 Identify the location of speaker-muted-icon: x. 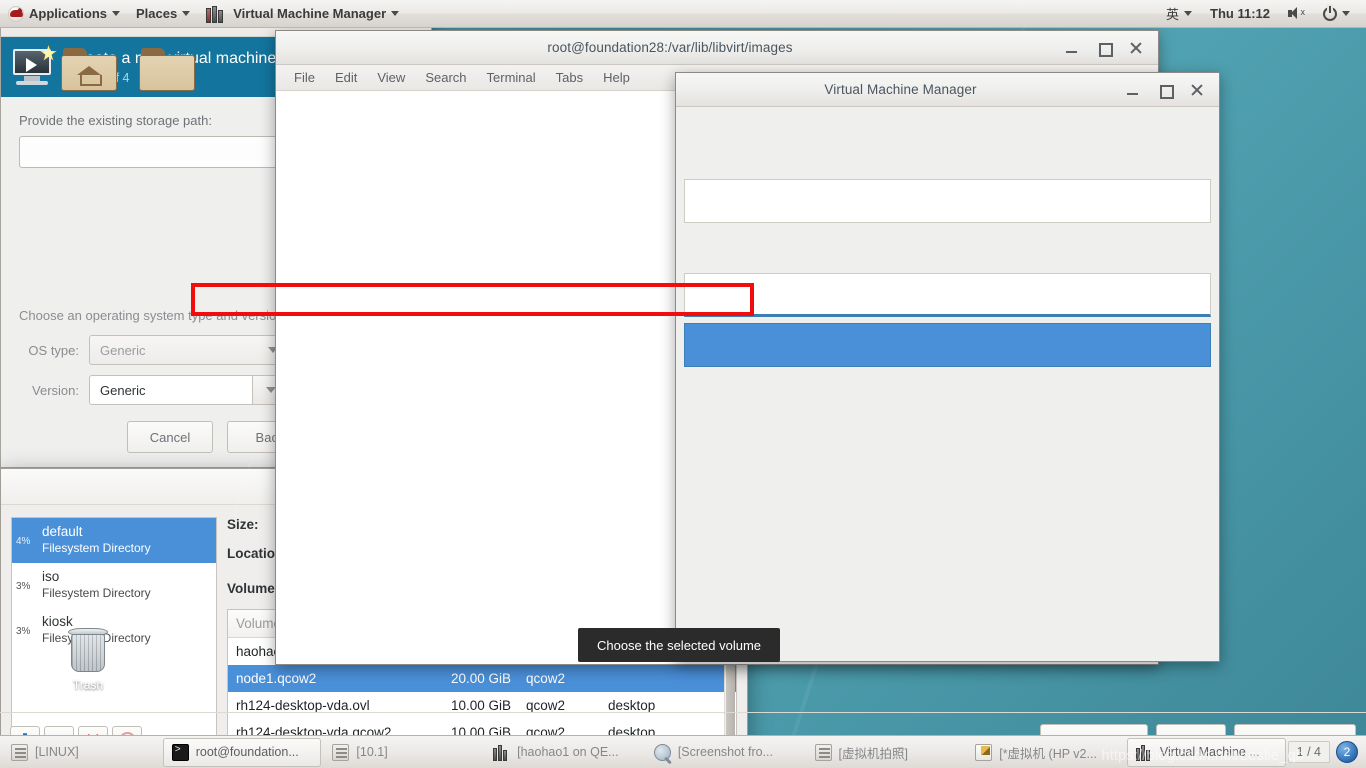
(1296, 13).